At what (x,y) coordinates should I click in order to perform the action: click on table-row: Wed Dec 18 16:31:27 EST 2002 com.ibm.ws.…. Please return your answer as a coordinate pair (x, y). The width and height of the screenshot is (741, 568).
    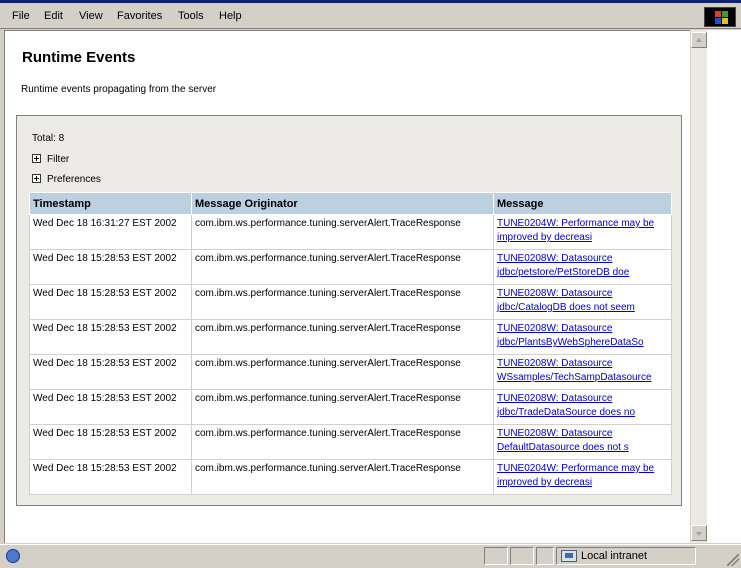
    Looking at the image, I should click on (350, 232).